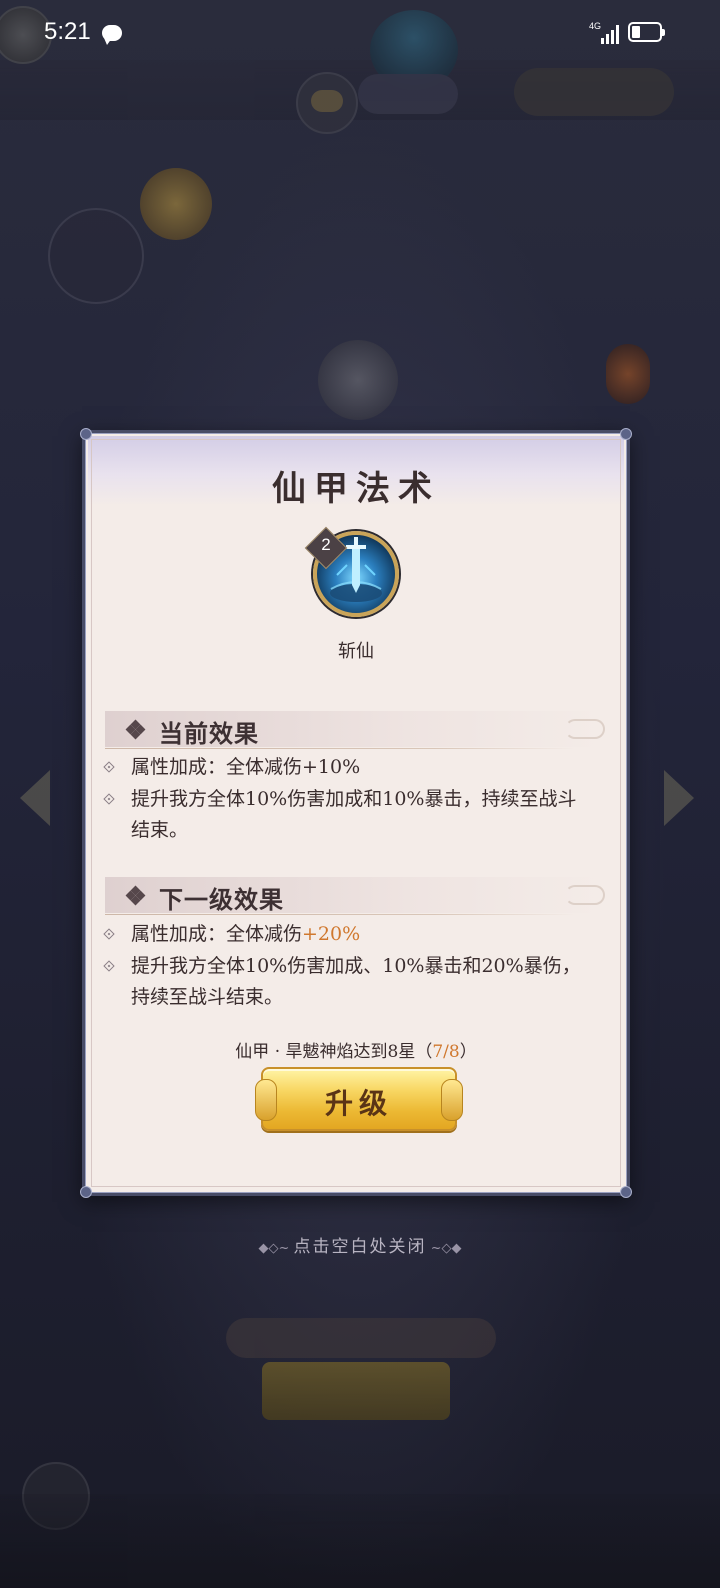  Describe the element at coordinates (611, 33) in the screenshot. I see `signal-icon` at that location.